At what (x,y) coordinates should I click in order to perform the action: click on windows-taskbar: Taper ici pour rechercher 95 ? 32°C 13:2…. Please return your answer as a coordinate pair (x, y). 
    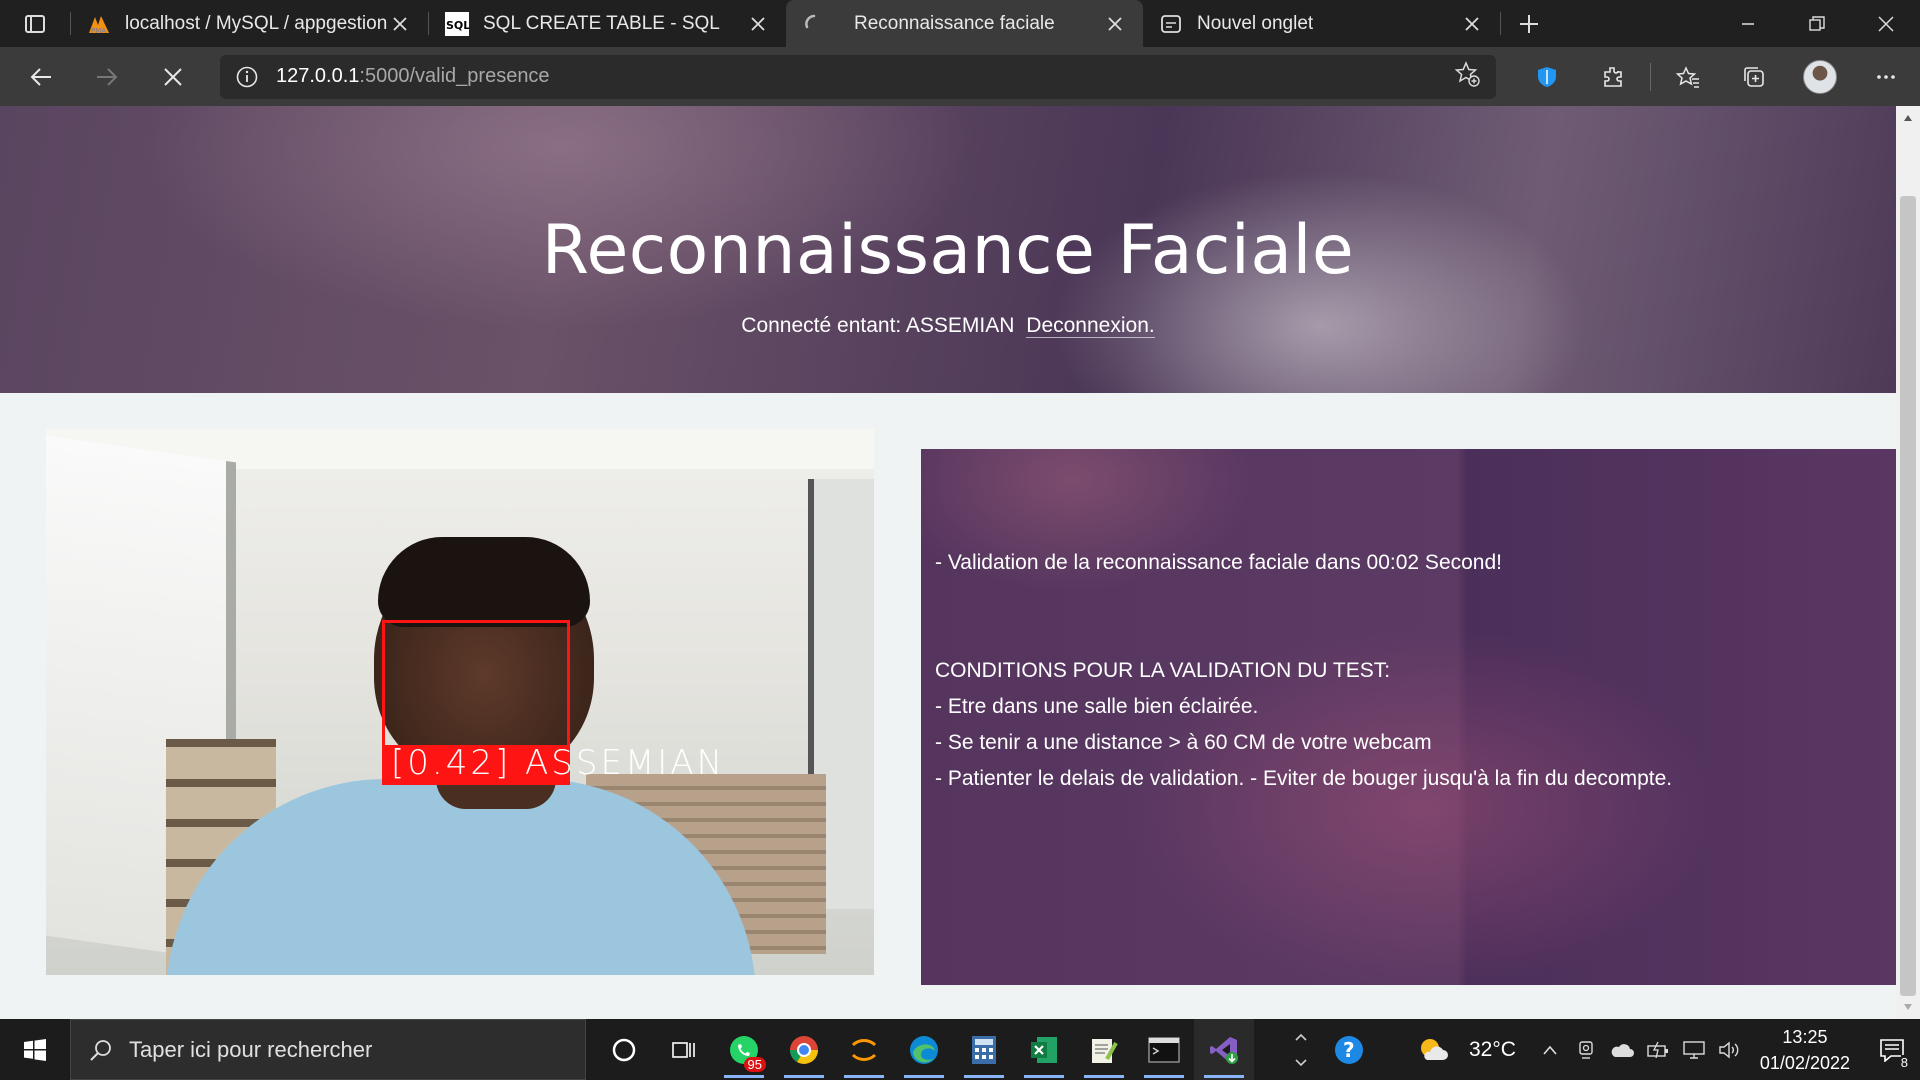
    Looking at the image, I should click on (960, 1049).